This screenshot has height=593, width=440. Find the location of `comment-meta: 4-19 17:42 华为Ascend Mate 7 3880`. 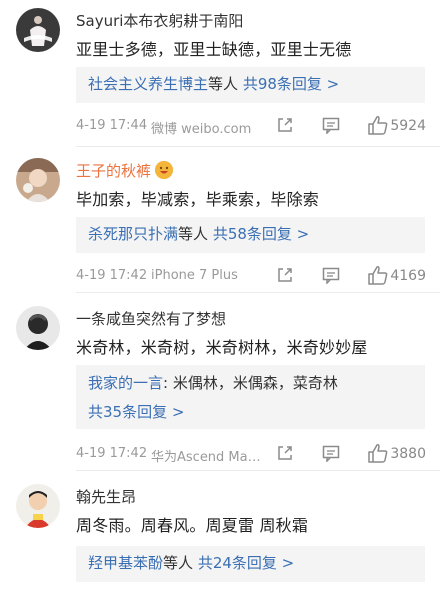

comment-meta: 4-19 17:42 华为Ascend Mate 7 3880 is located at coordinates (251, 455).